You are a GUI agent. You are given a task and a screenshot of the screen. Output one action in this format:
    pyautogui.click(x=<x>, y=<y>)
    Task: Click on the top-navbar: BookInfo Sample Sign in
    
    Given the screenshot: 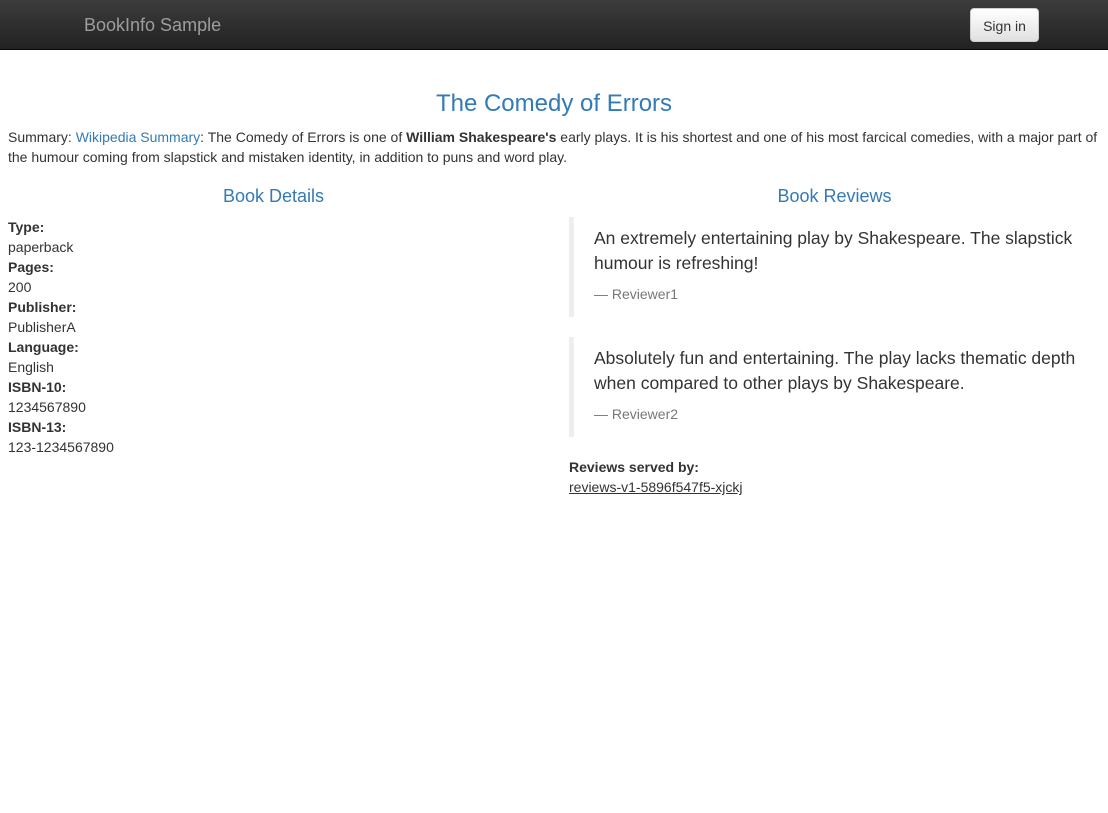 What is the action you would take?
    pyautogui.click(x=554, y=25)
    